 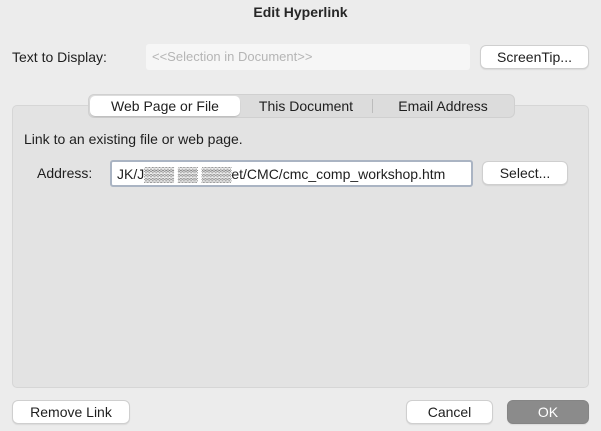 What do you see at coordinates (59, 57) in the screenshot?
I see `text-to-display-label: Text to Display:` at bounding box center [59, 57].